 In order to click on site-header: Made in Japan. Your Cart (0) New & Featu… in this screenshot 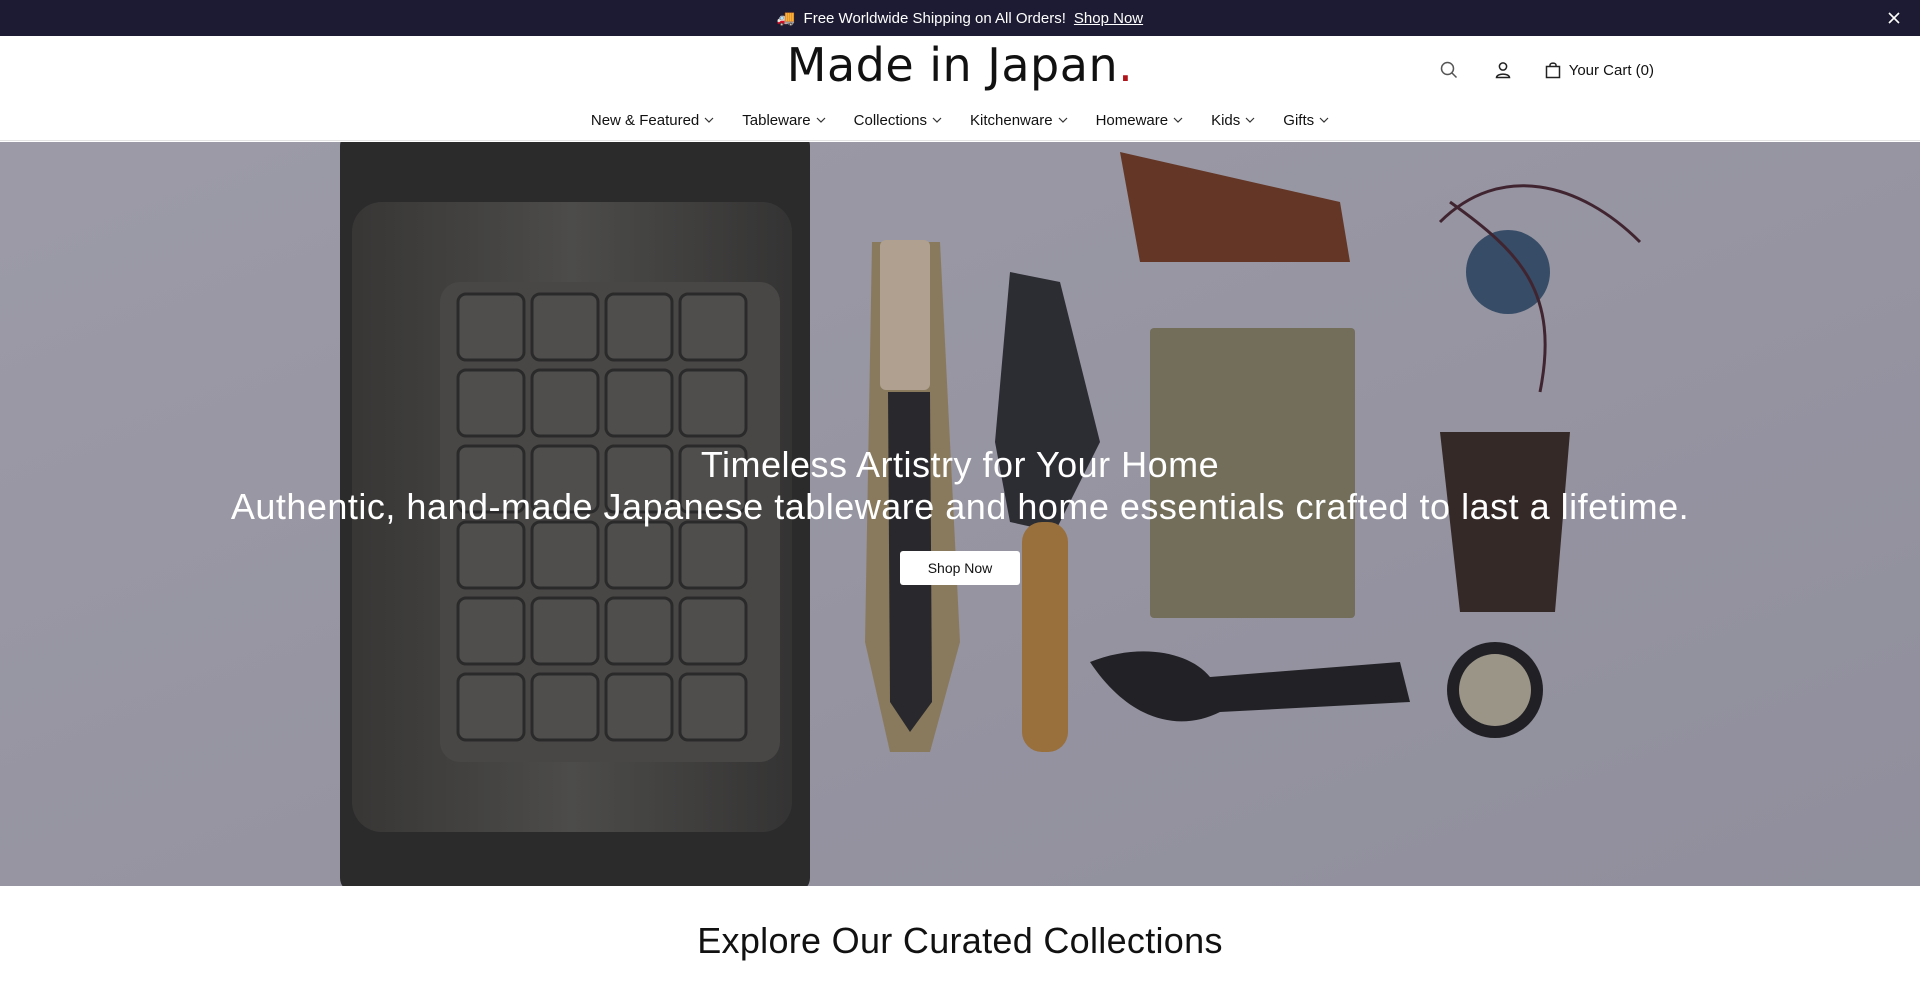, I will do `click(960, 88)`.